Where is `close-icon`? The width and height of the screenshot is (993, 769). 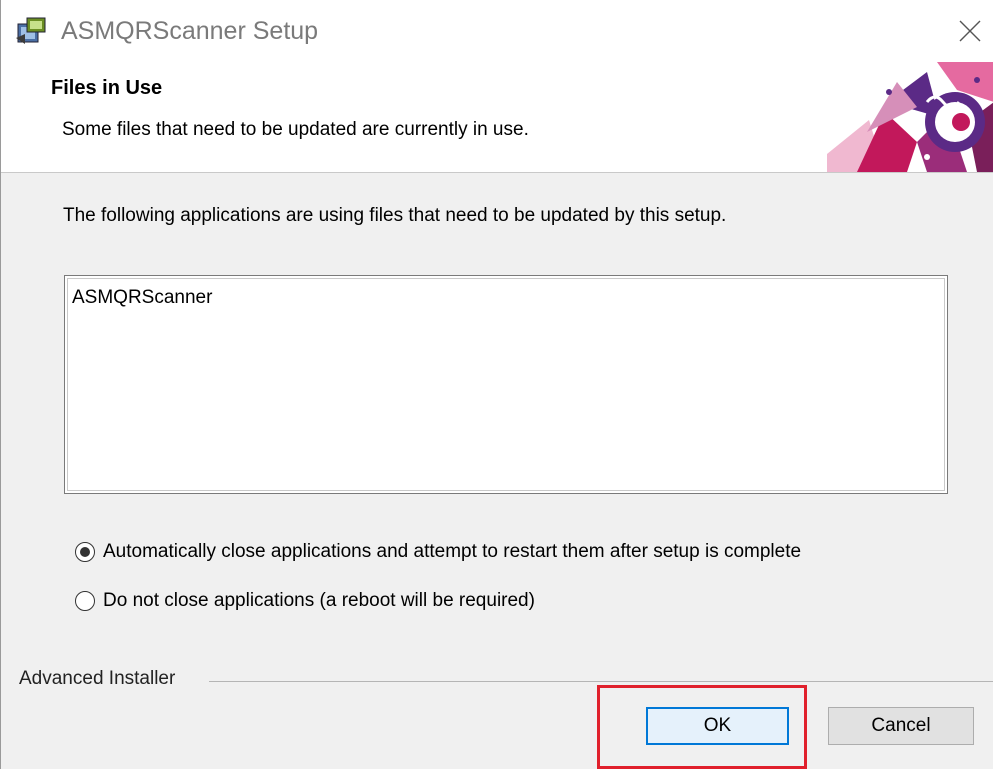
close-icon is located at coordinates (970, 31).